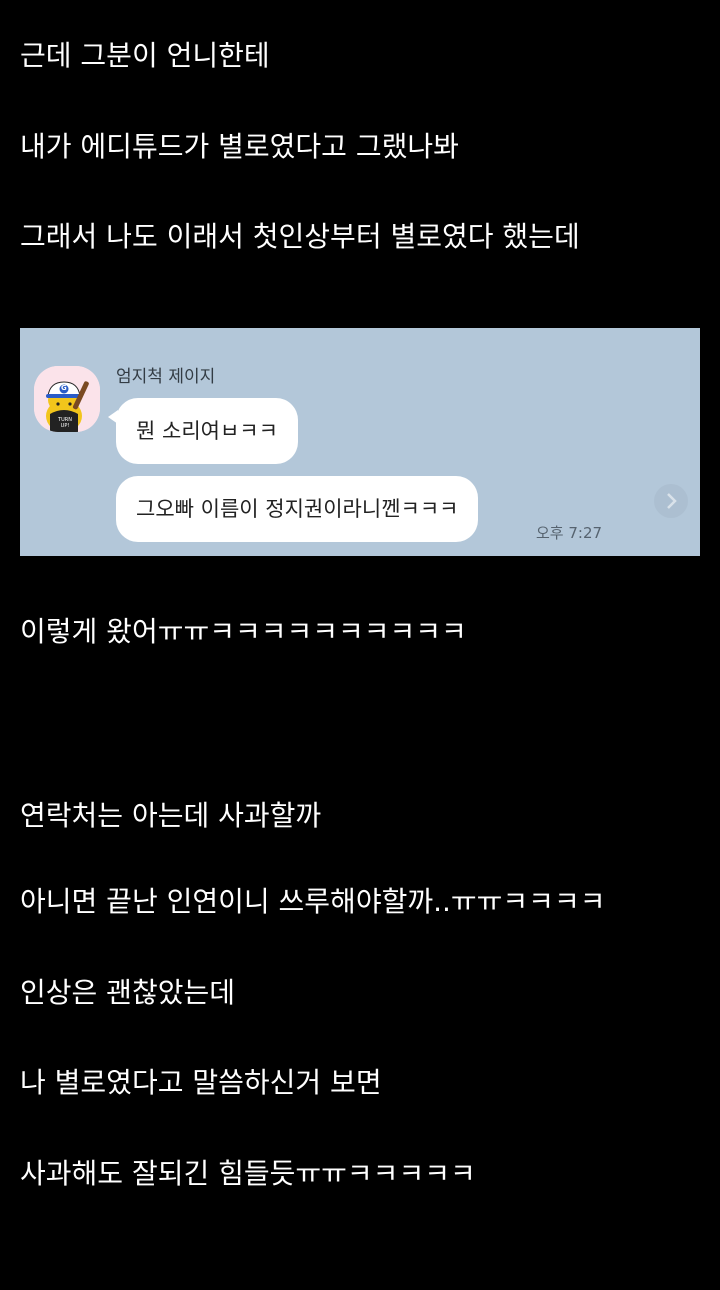 The height and width of the screenshot is (1290, 720). Describe the element at coordinates (65, 423) in the screenshot. I see `avatar-shirt-text: TURN UP!` at that location.